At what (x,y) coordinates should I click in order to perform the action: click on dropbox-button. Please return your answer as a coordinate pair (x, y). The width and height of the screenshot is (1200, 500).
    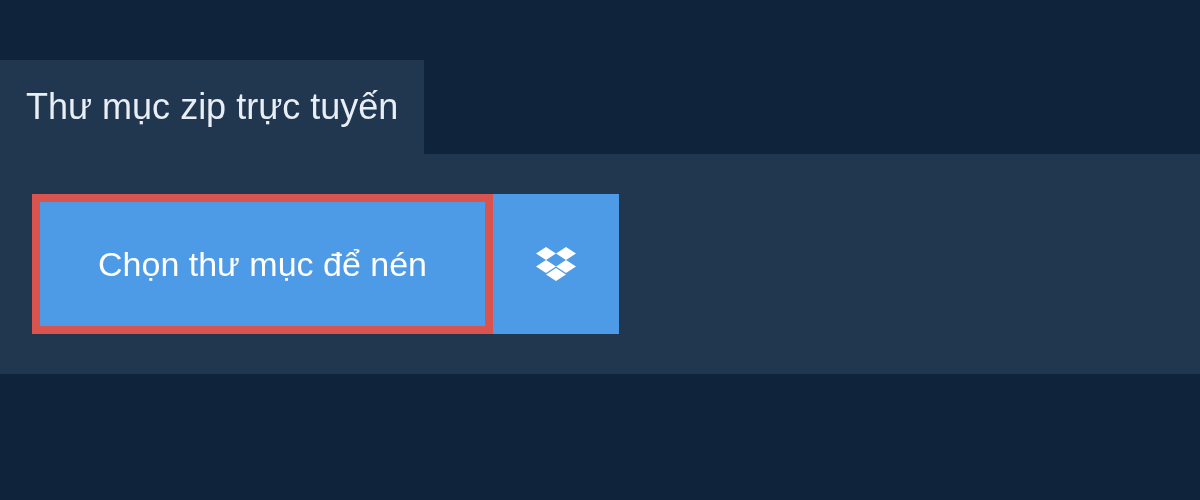
    Looking at the image, I should click on (556, 264).